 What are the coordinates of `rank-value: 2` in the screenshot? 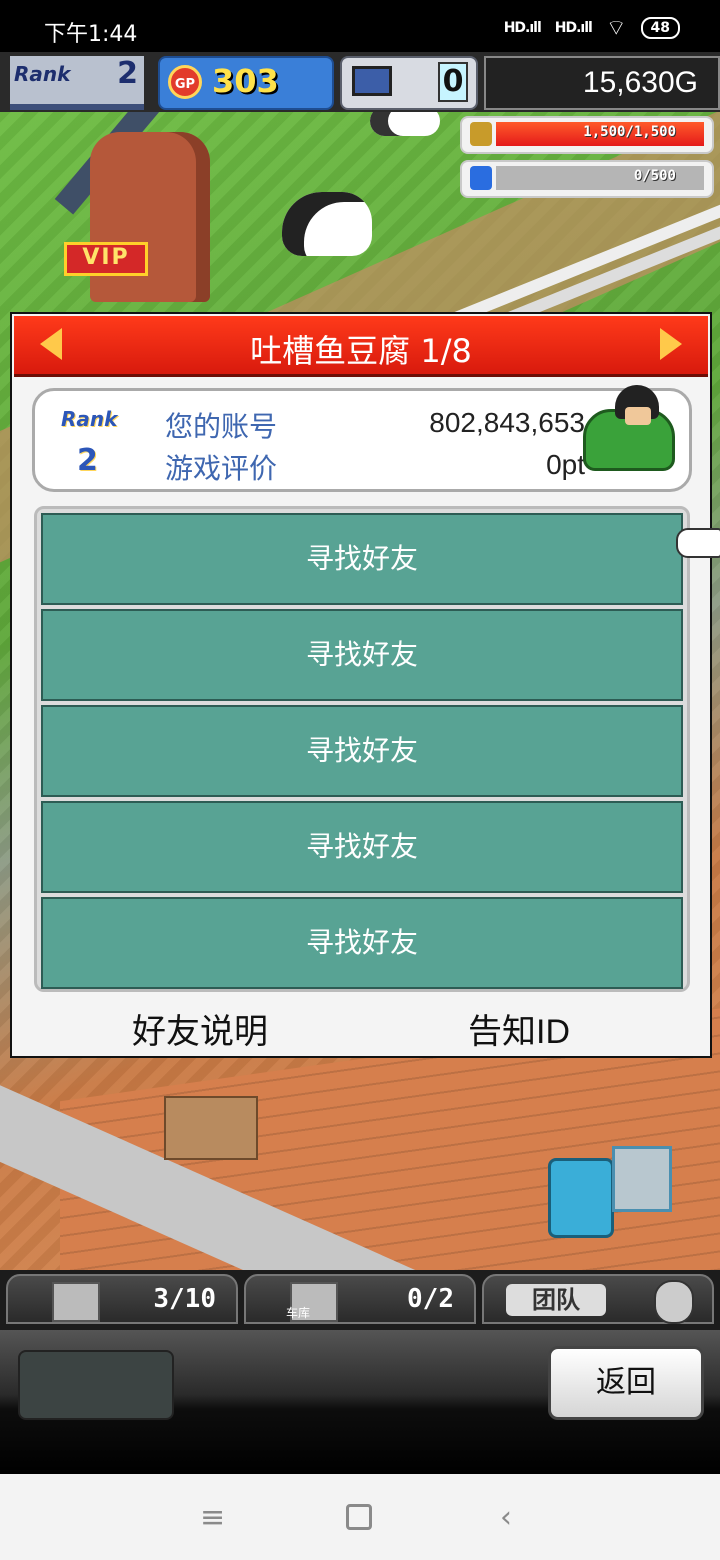 It's located at (127, 73).